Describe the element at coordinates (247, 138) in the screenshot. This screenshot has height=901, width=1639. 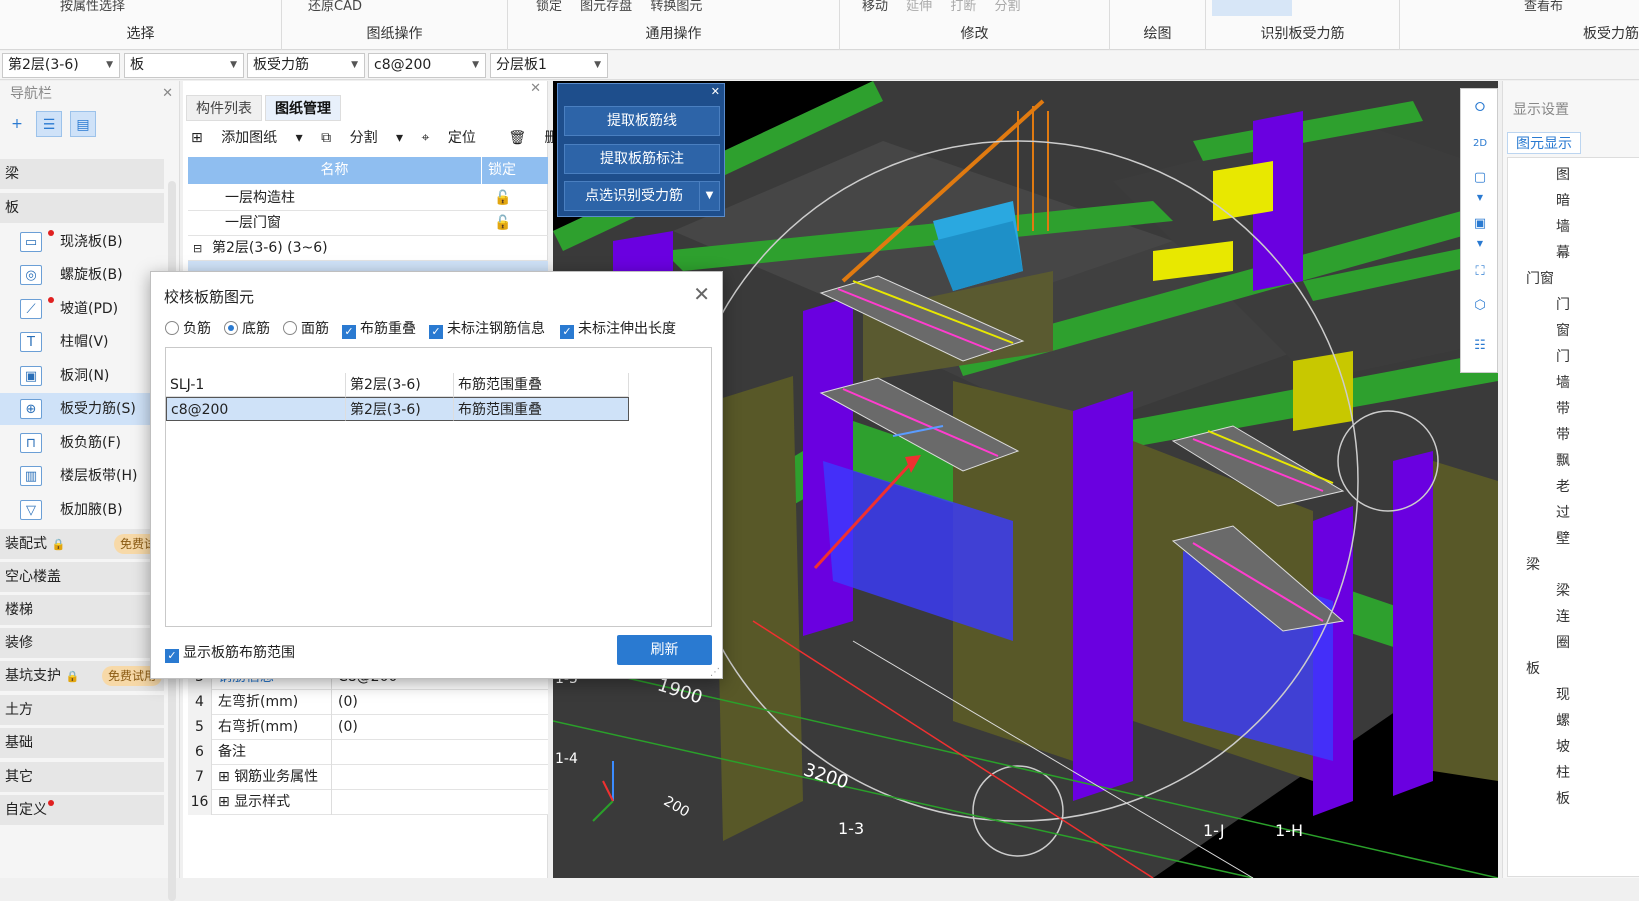
I see `add-drawing-button: ⊞ 添加图纸 ▾` at that location.